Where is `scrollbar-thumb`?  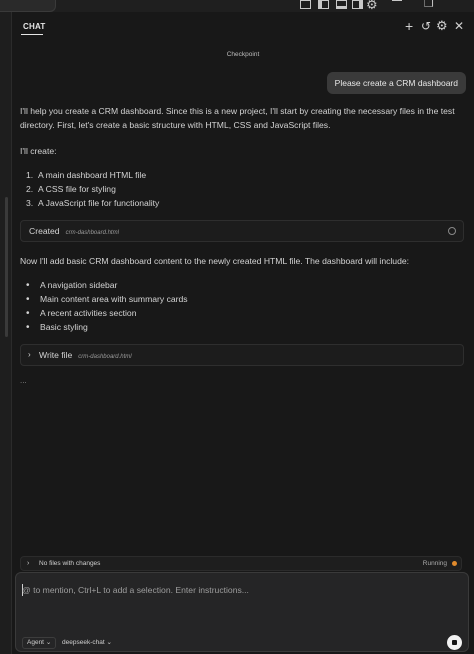 scrollbar-thumb is located at coordinates (6, 267).